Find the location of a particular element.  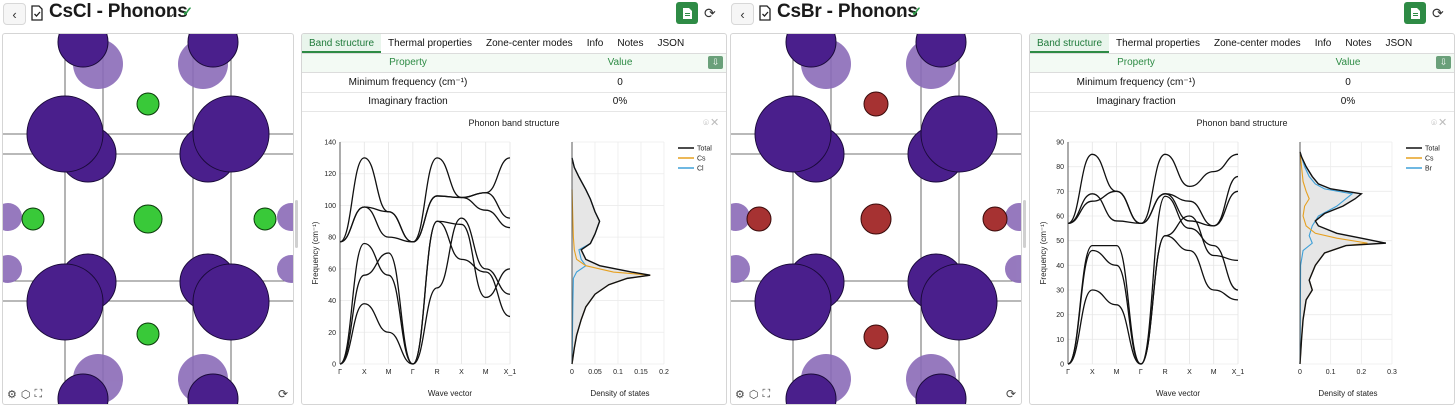

check-icon: ✓ is located at coordinates (916, 11).